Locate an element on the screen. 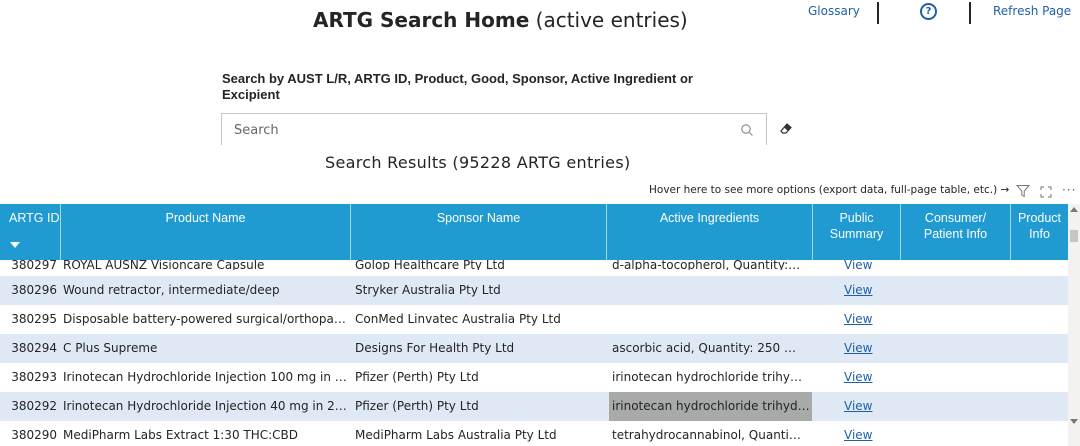 This screenshot has width=1080, height=446. cell-sponsor-name: Designs For Health Pty Ltd is located at coordinates (435, 348).